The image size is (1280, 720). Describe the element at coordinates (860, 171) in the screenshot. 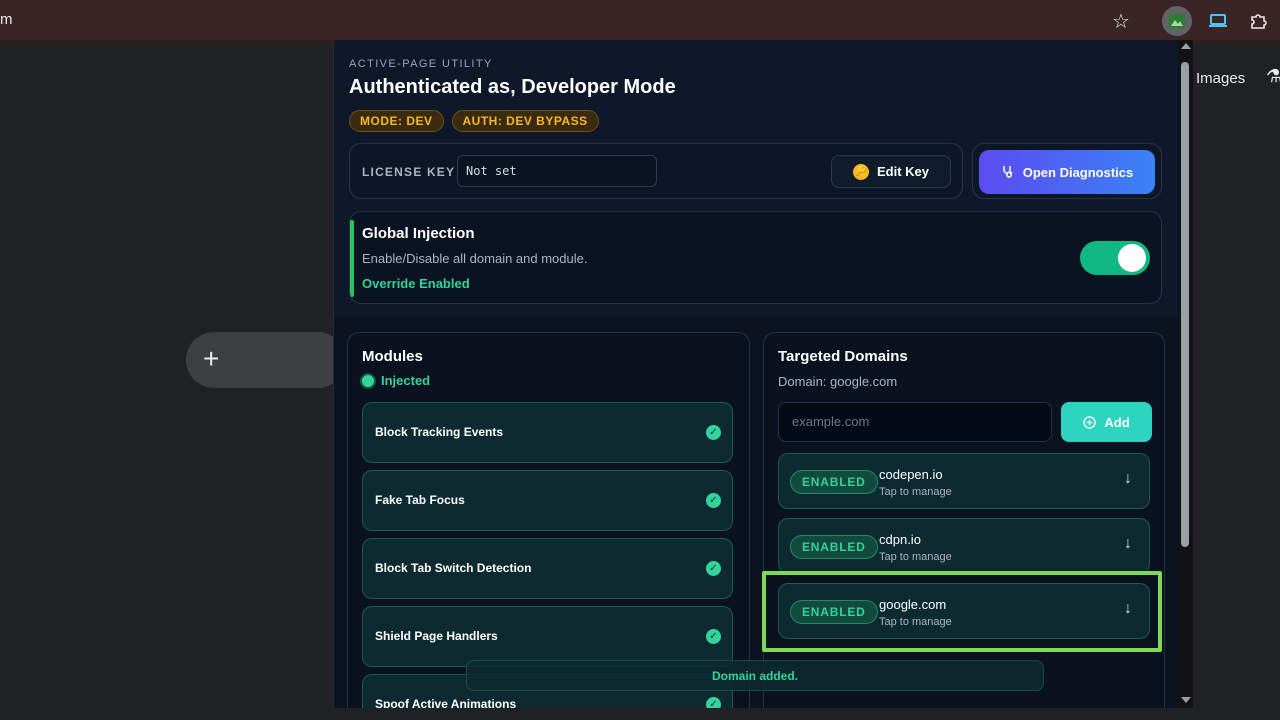

I see `key-icon: 🔑` at that location.